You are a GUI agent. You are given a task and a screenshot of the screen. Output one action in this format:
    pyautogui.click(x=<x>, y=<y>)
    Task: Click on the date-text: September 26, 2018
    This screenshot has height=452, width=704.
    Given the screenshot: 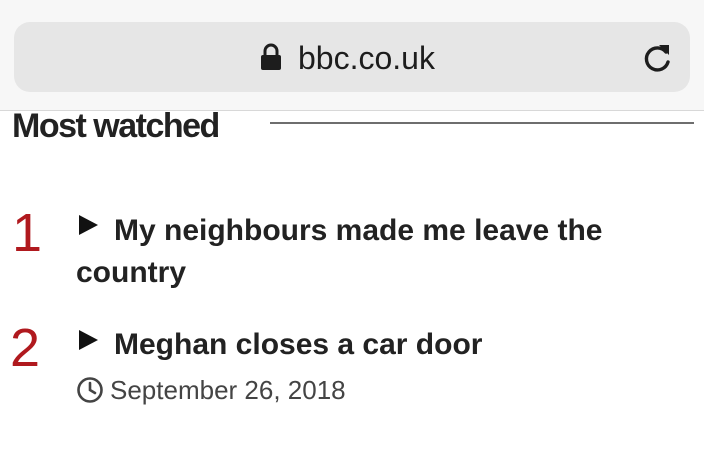 What is the action you would take?
    pyautogui.click(x=228, y=390)
    